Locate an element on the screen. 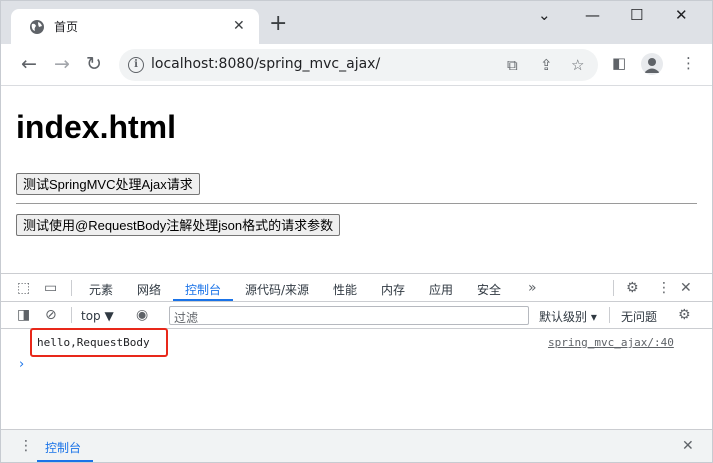 The height and width of the screenshot is (463, 713). person-icon is located at coordinates (652, 65).